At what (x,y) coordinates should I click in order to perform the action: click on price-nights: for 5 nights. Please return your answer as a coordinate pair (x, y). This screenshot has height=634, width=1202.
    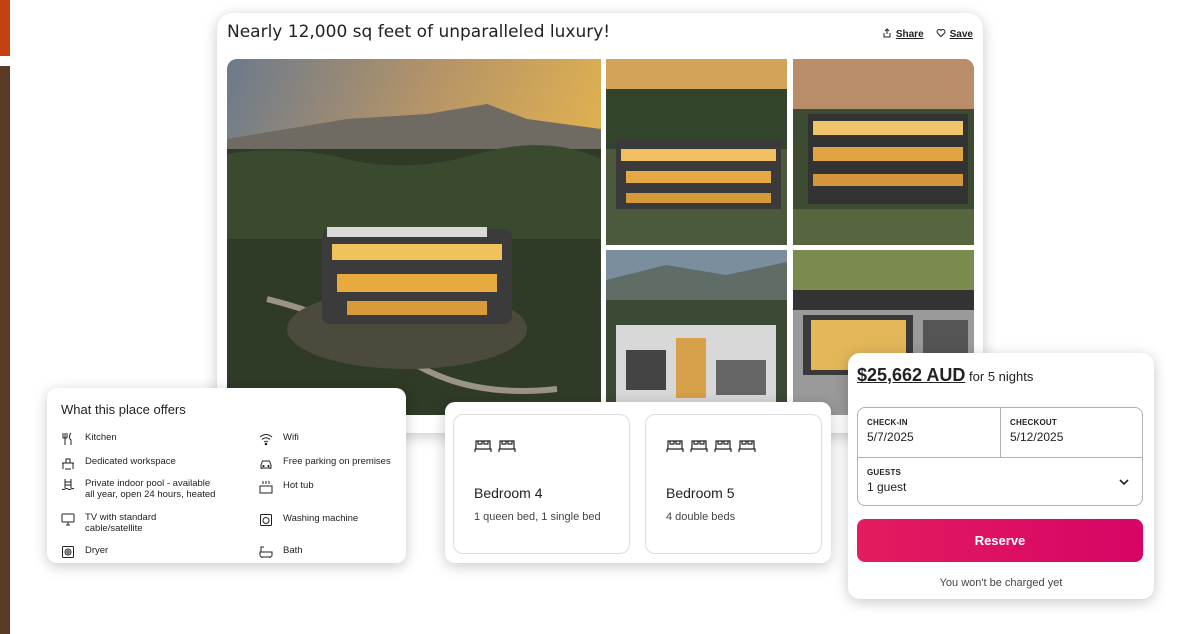
    Looking at the image, I should click on (1001, 376).